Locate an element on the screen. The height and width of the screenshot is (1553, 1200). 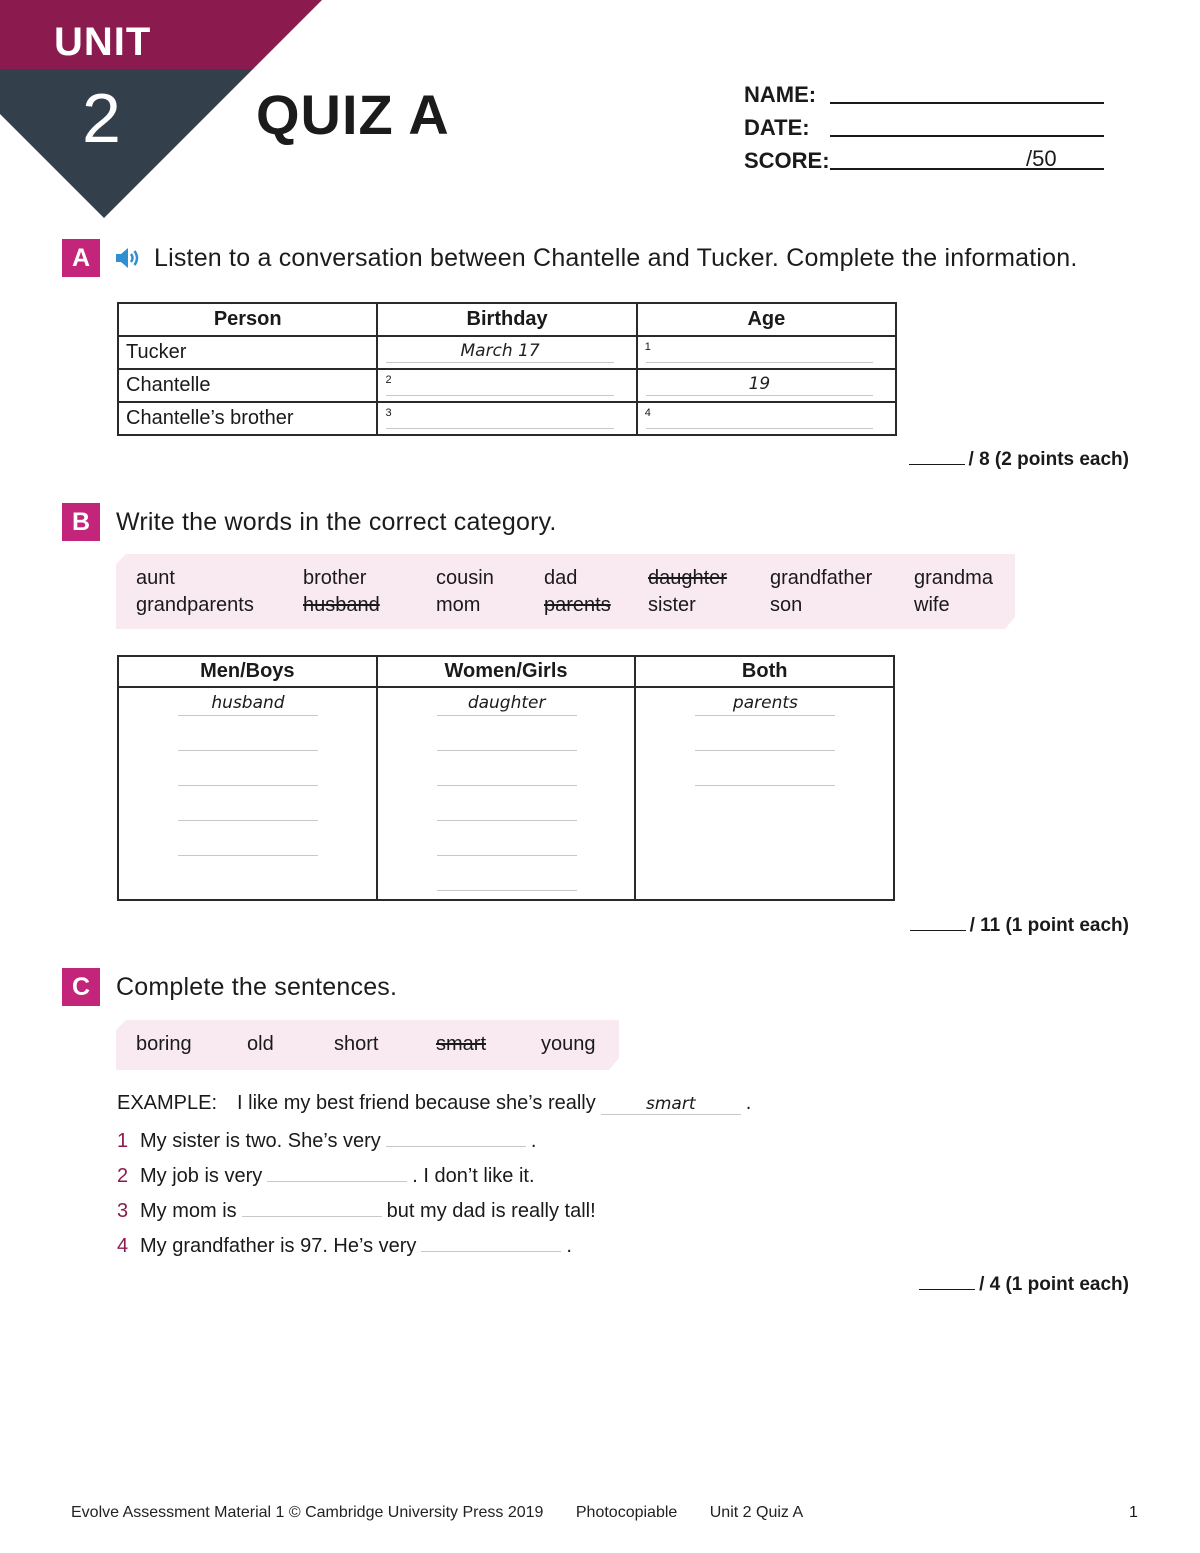
word-bank-item: grandma is located at coordinates (953, 578).